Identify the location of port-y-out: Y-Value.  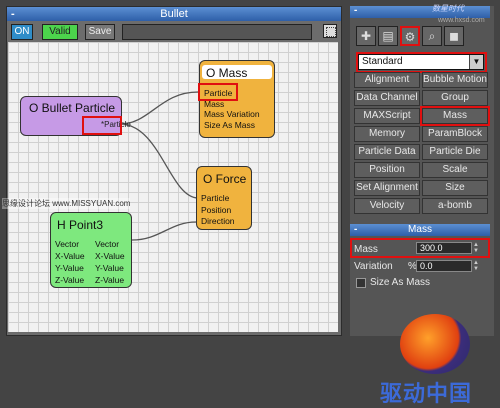
(110, 268).